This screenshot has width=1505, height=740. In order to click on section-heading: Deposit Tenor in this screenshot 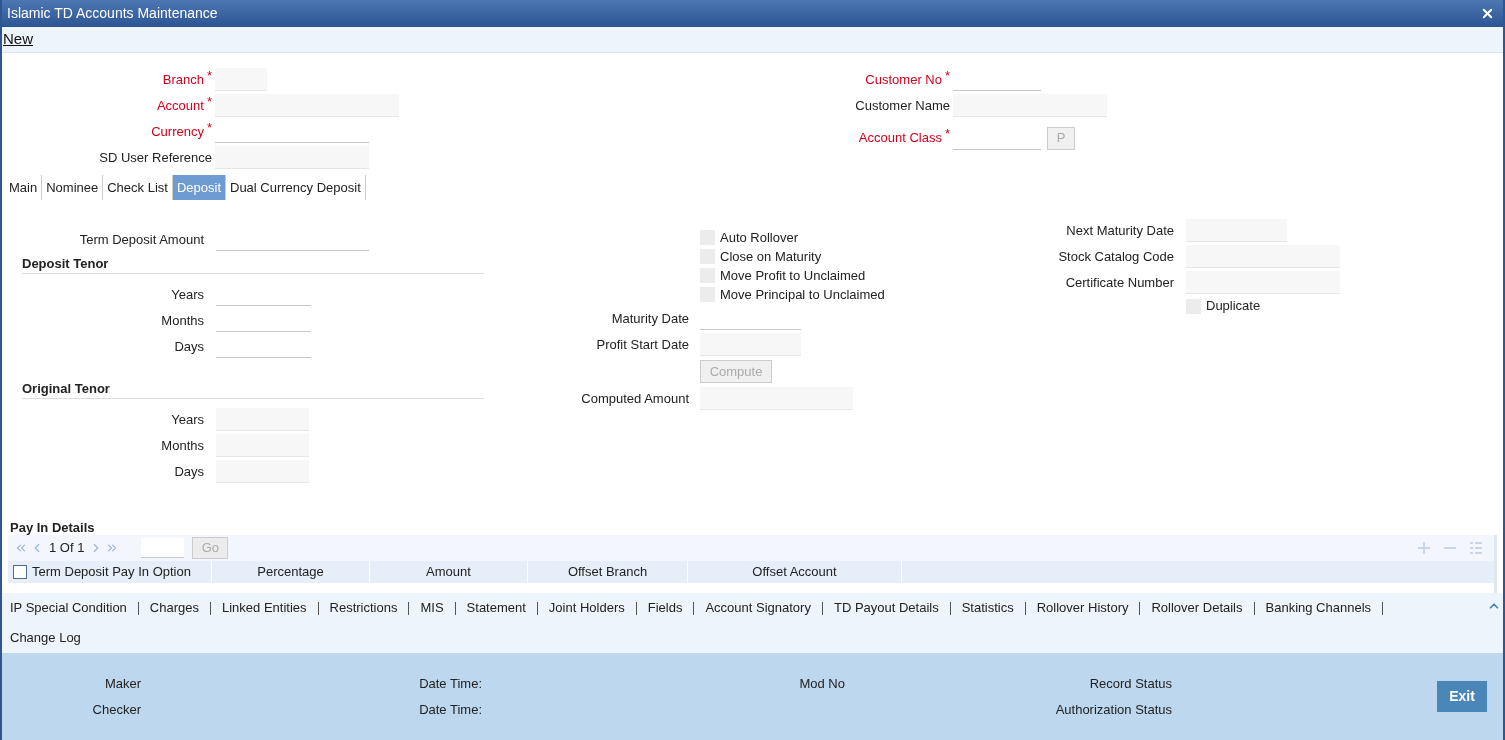, I will do `click(253, 264)`.